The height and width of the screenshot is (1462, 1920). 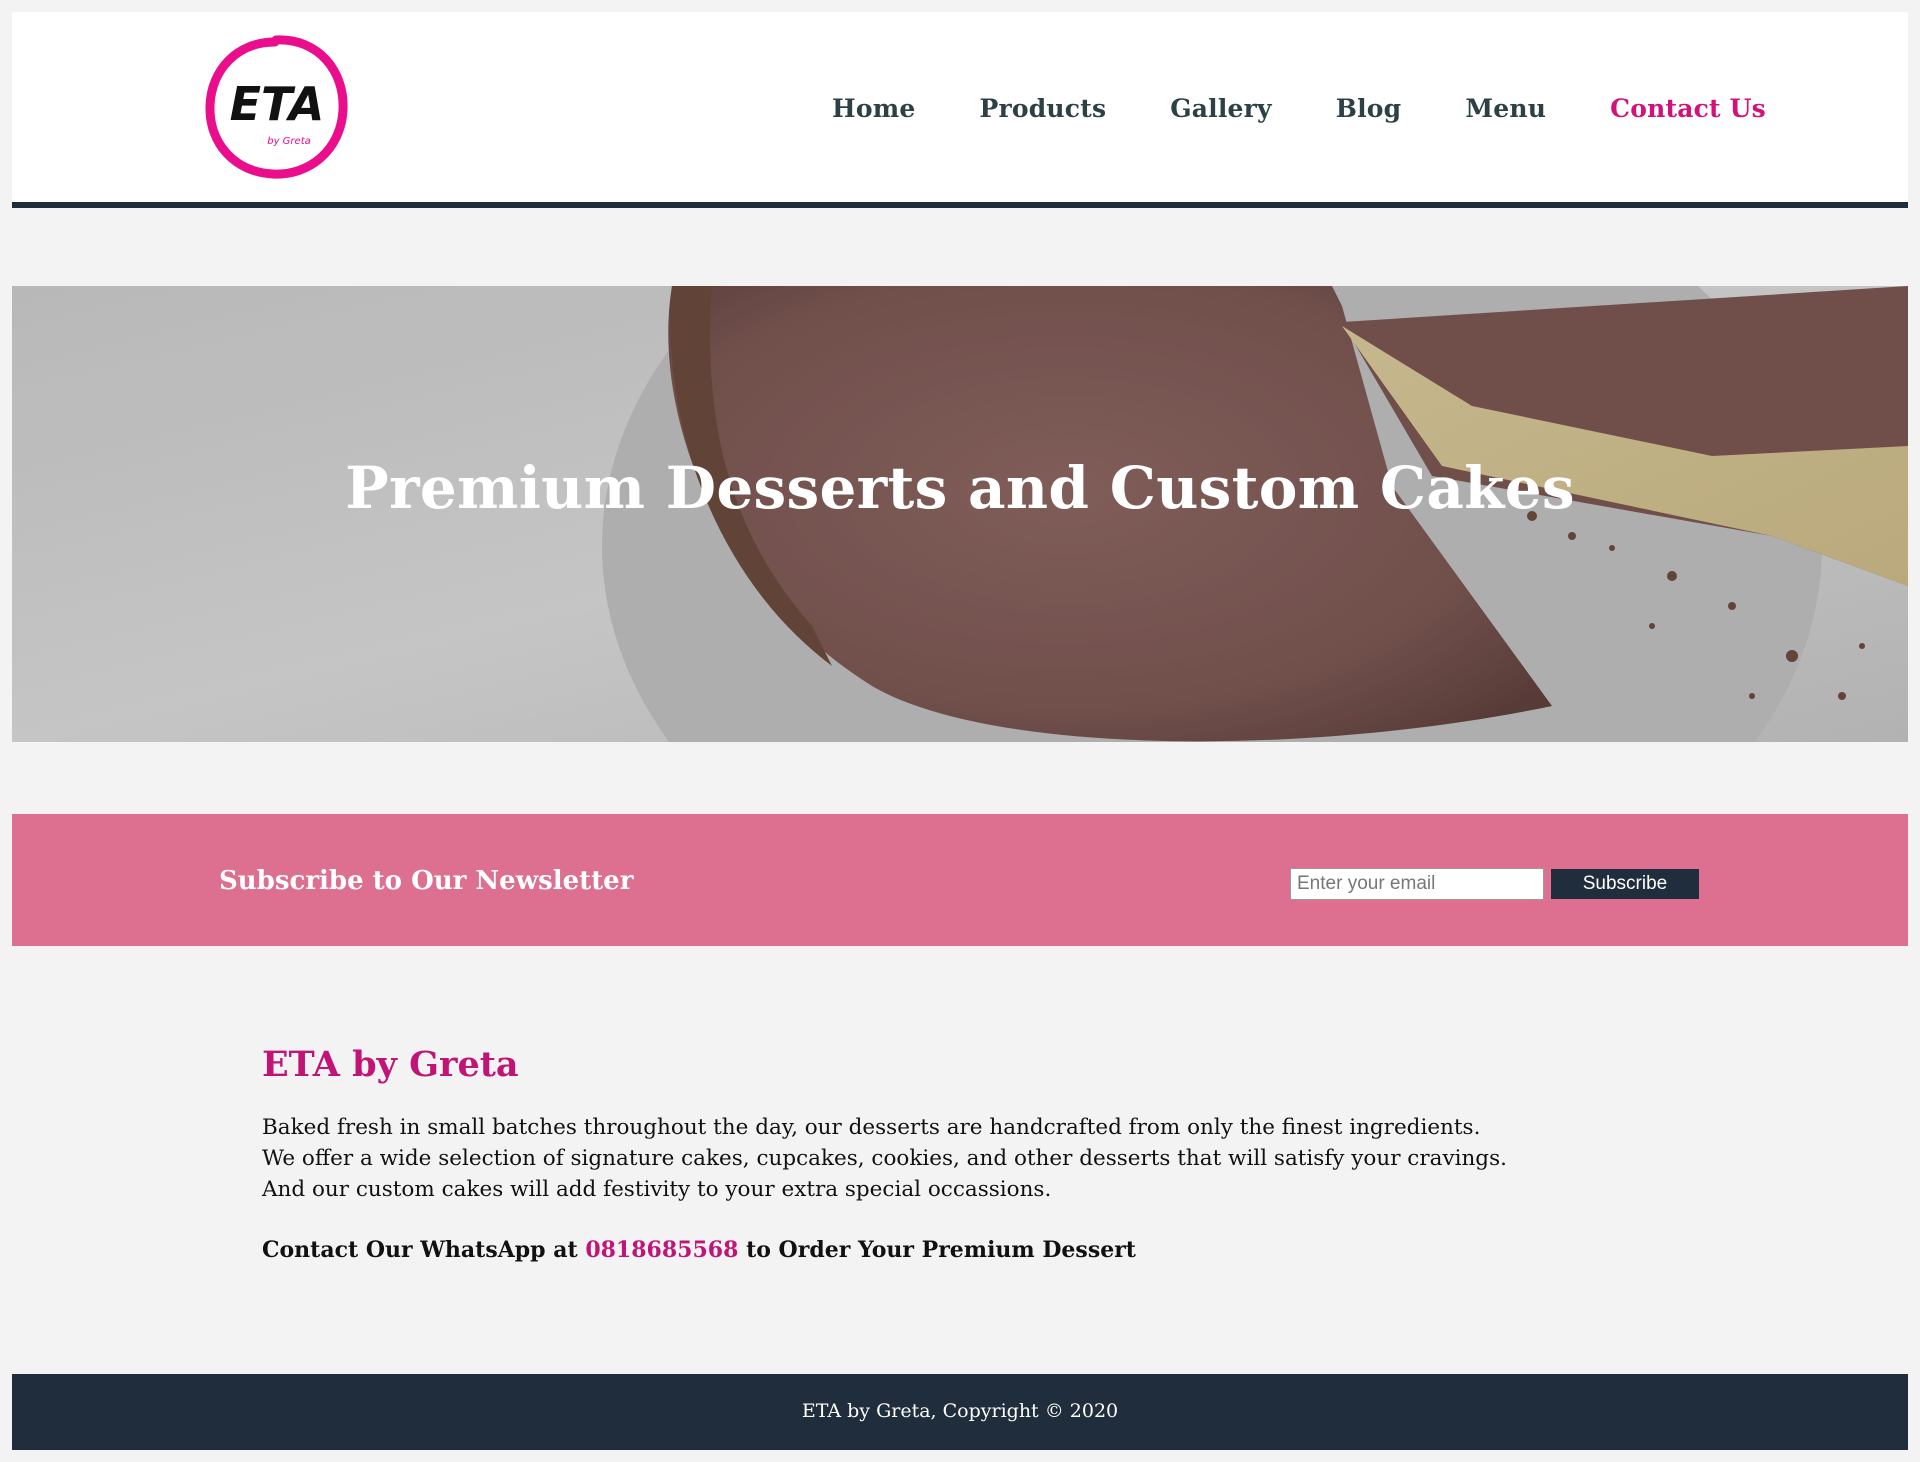 What do you see at coordinates (277, 104) in the screenshot?
I see `logo-text: ETA` at bounding box center [277, 104].